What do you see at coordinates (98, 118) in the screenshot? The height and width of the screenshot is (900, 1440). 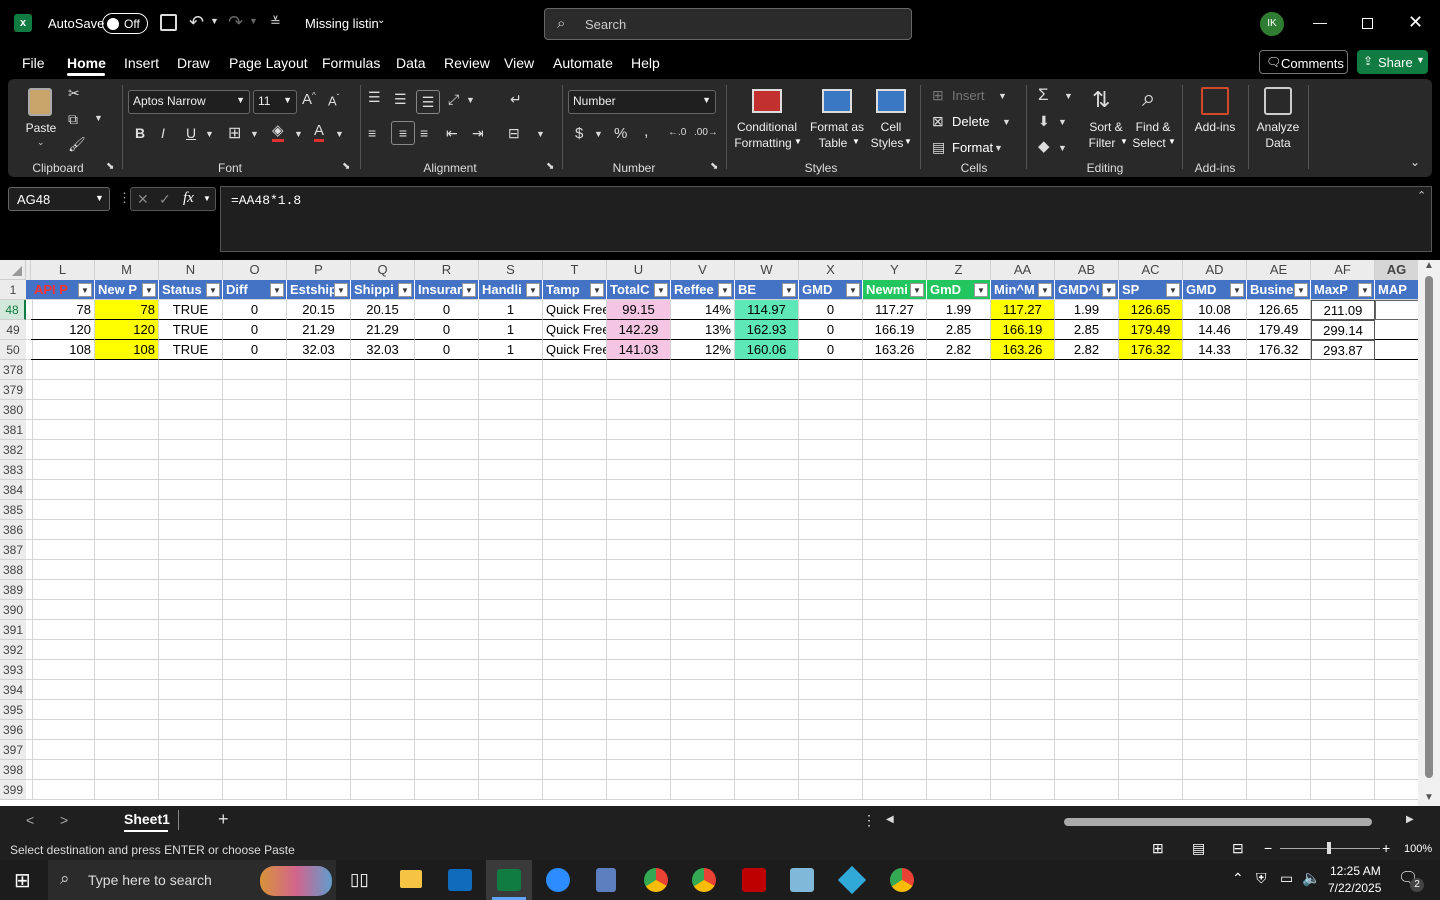 I see `copy-dropdown-icon: ▼` at bounding box center [98, 118].